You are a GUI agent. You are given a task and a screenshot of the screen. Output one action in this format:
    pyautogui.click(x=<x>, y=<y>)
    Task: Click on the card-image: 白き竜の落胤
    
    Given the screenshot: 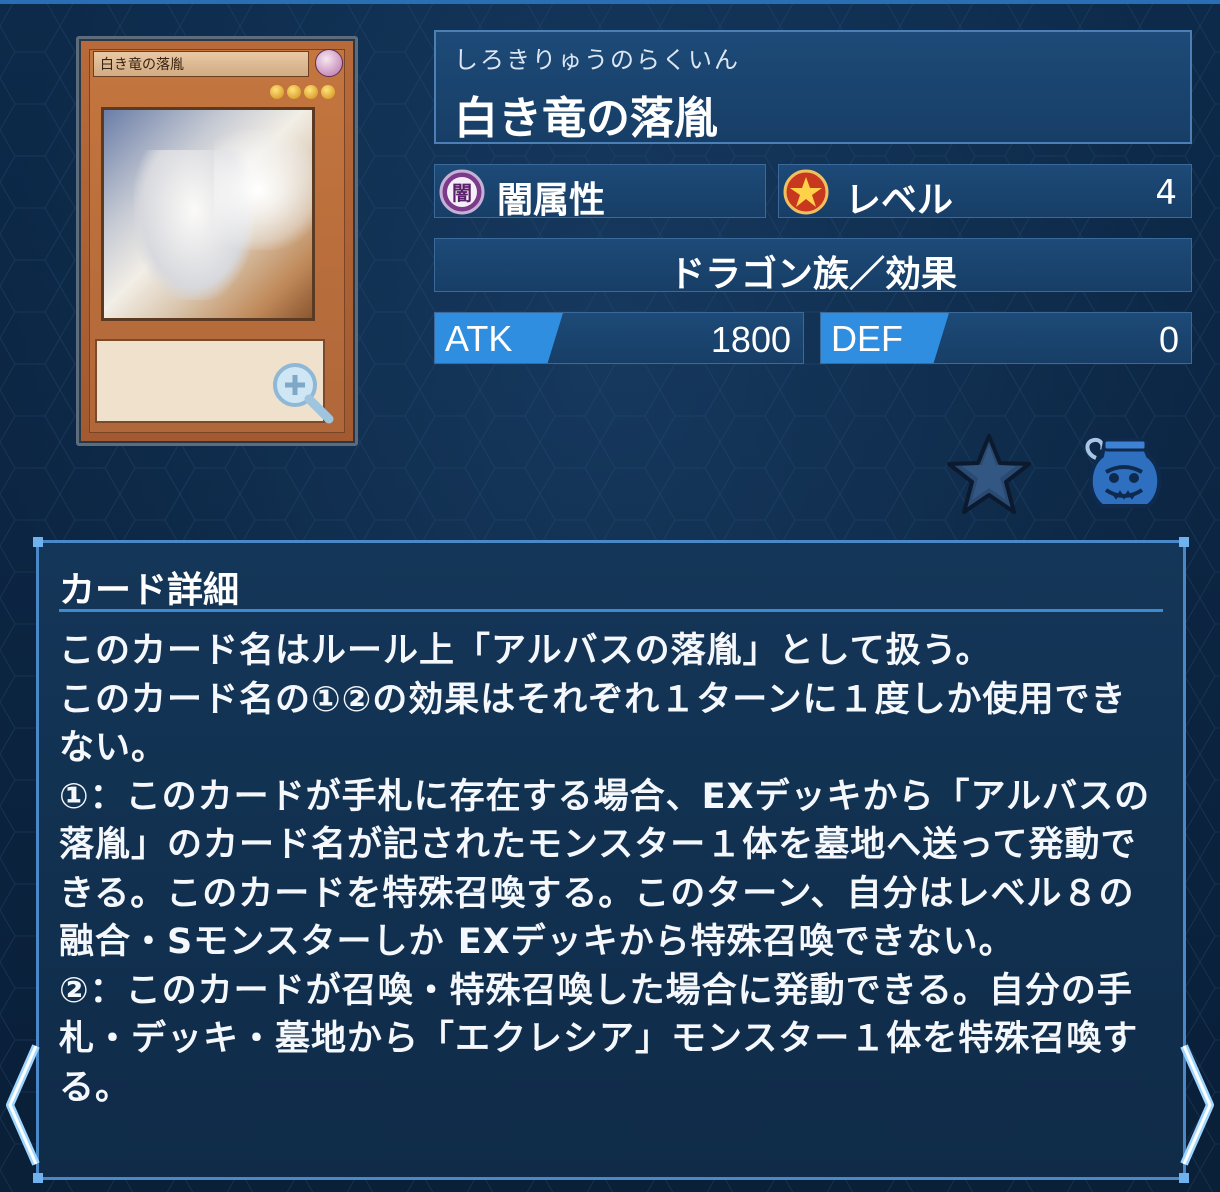 What is the action you would take?
    pyautogui.click(x=217, y=241)
    